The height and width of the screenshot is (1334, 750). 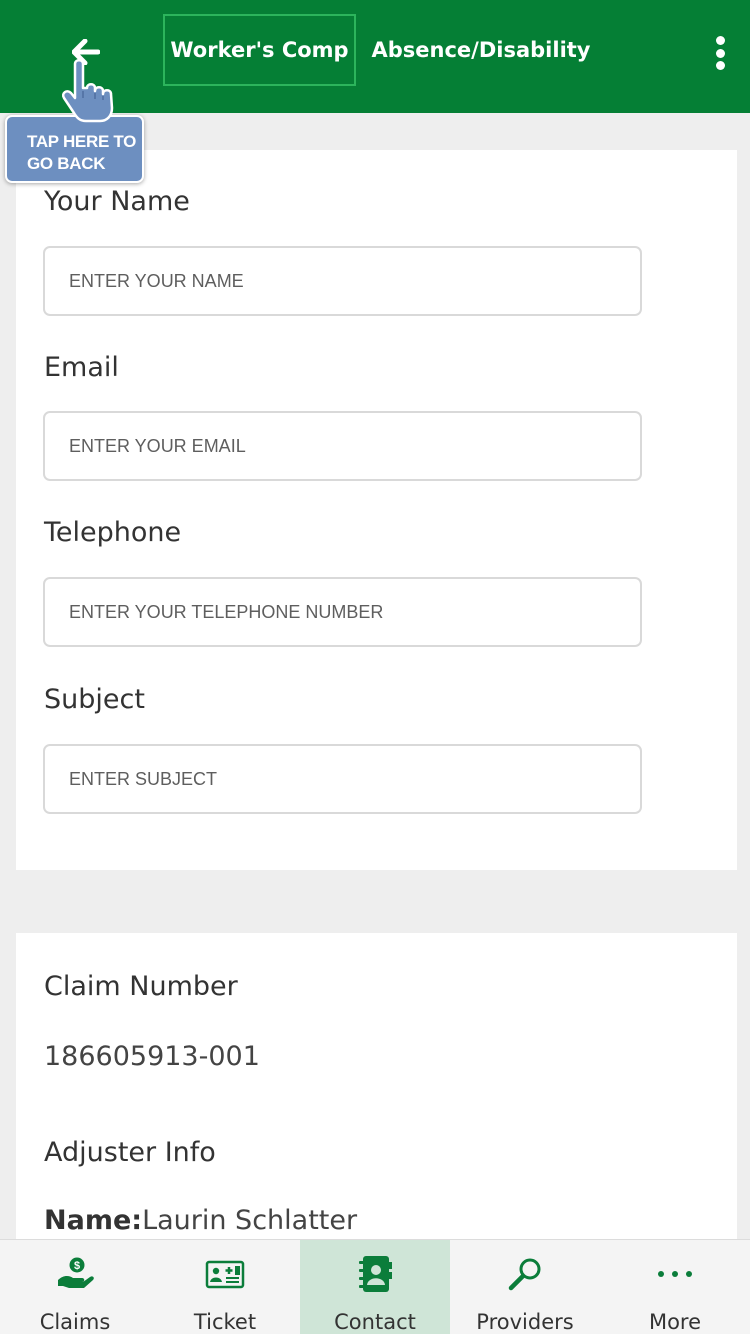 I want to click on claim-number-label: Claim Number, so click(x=141, y=986).